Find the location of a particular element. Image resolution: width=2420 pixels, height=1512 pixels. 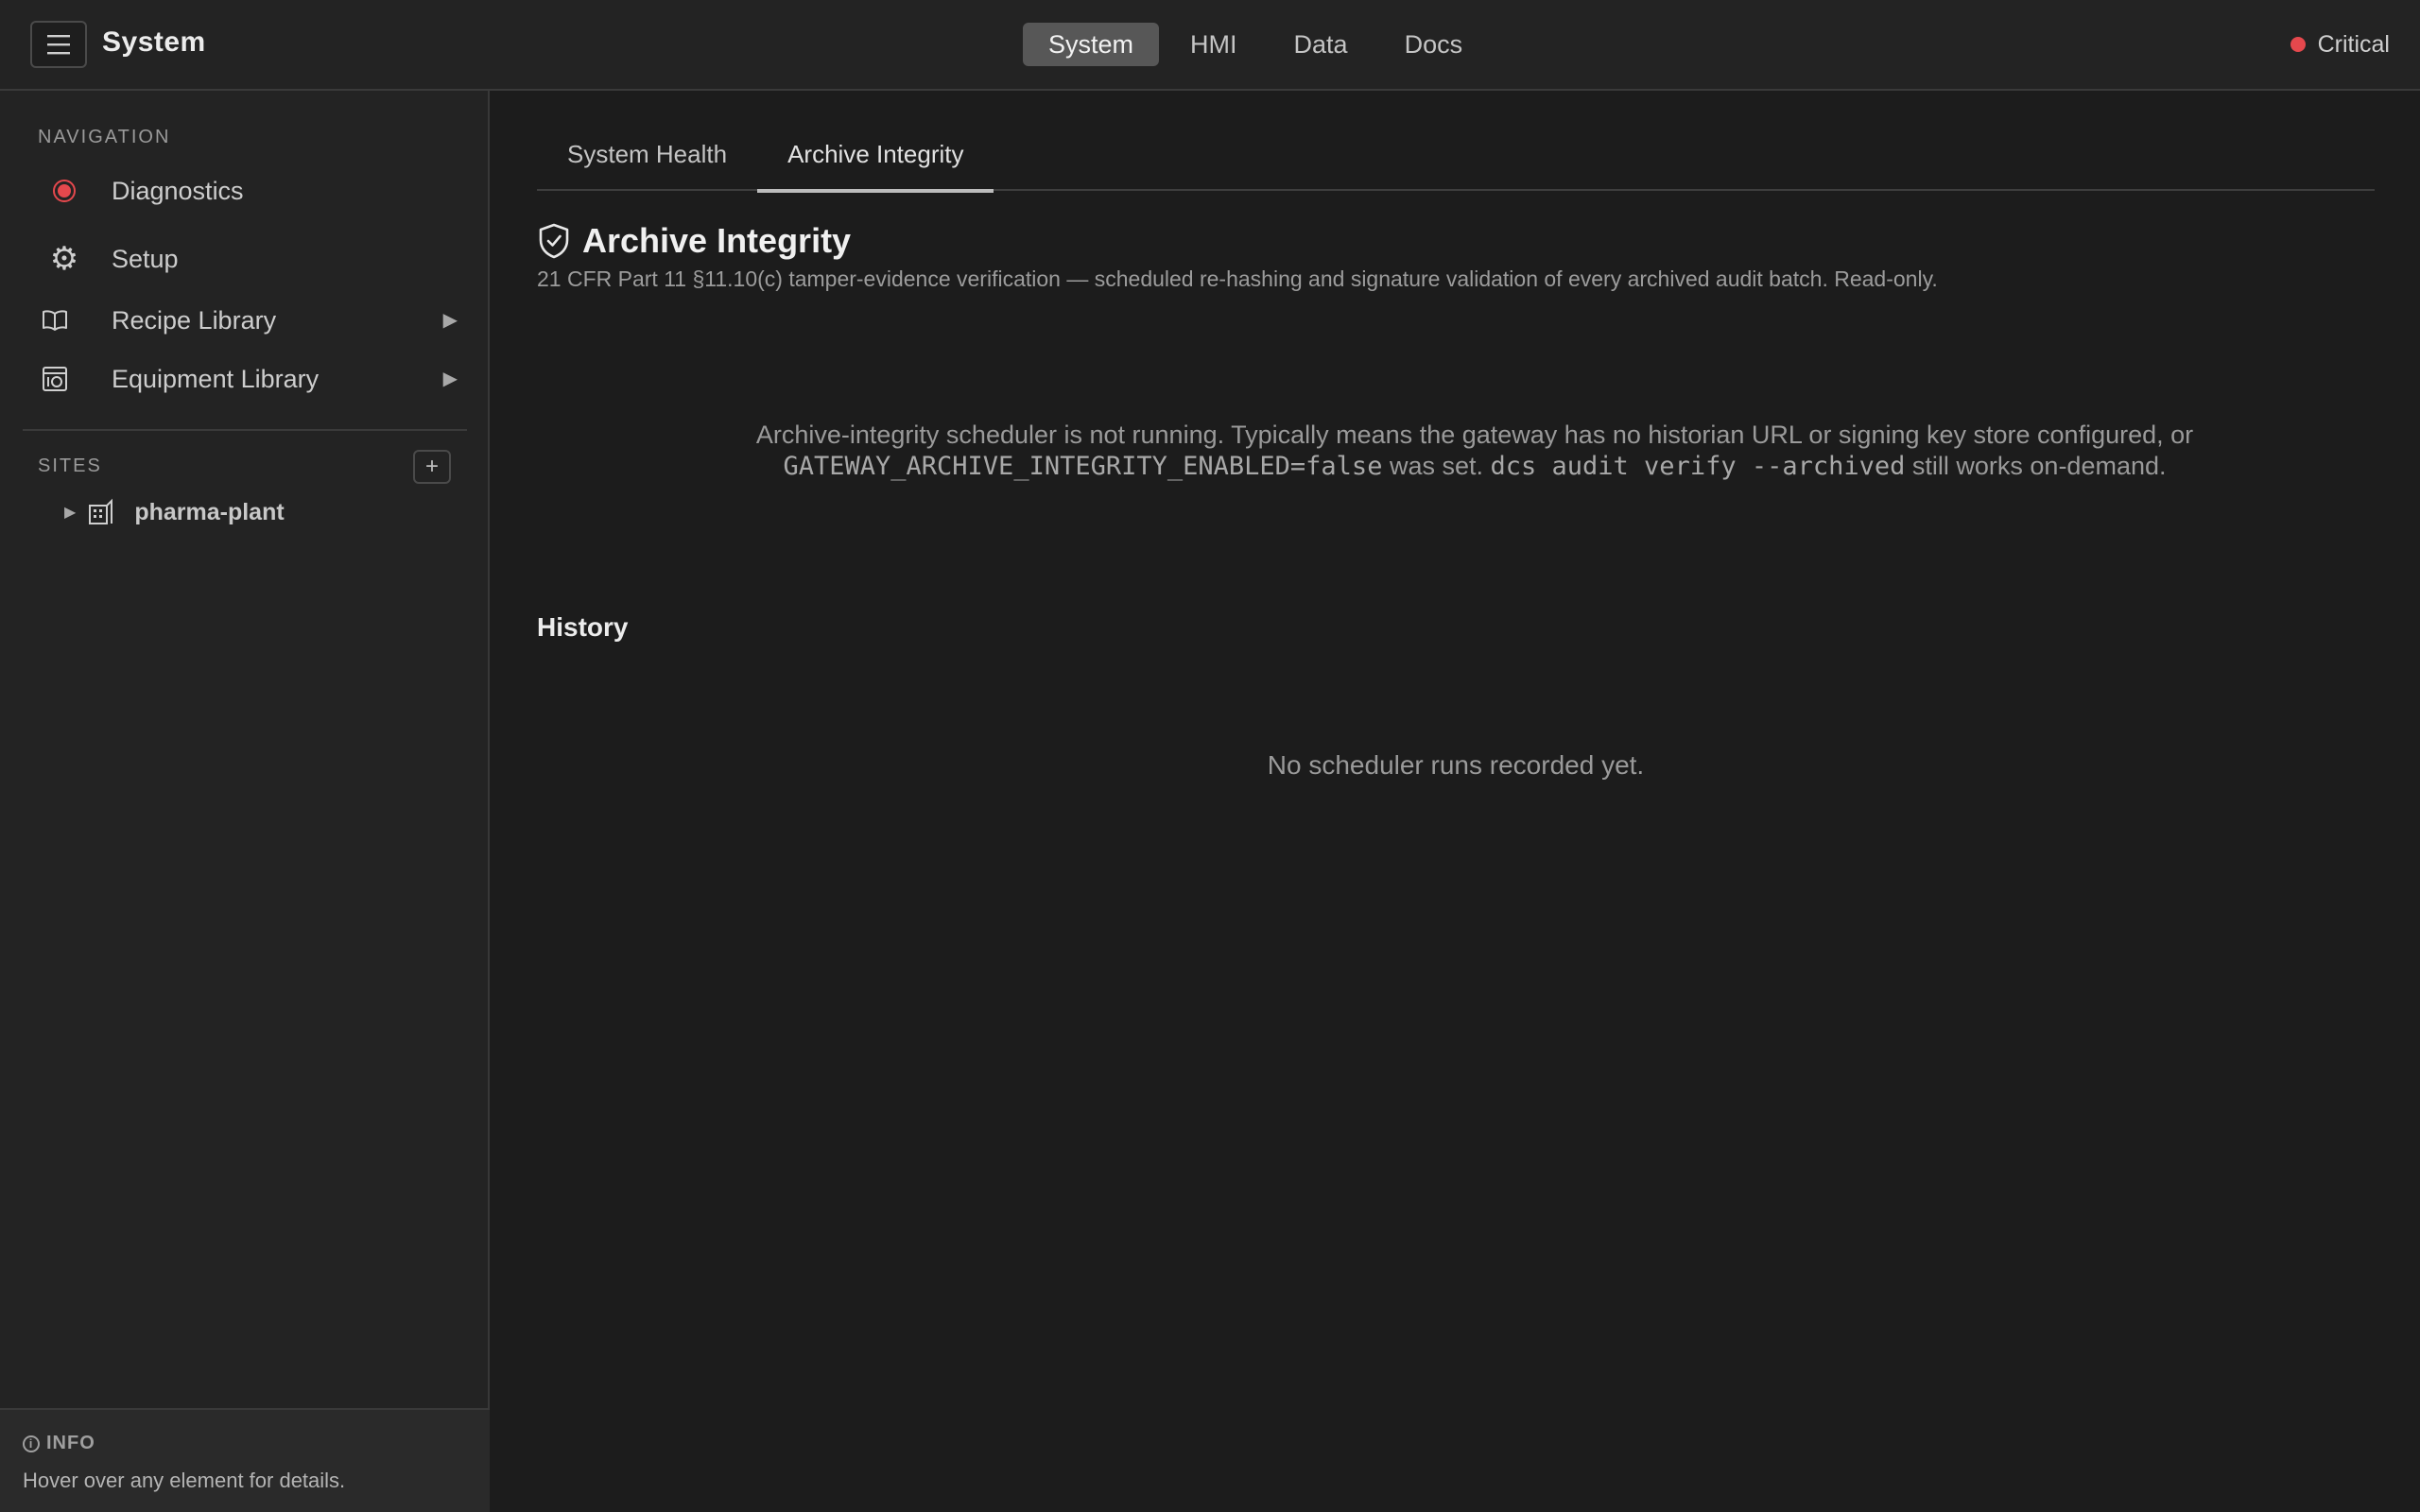

info-text: Hover over any element for details. is located at coordinates (185, 1480).